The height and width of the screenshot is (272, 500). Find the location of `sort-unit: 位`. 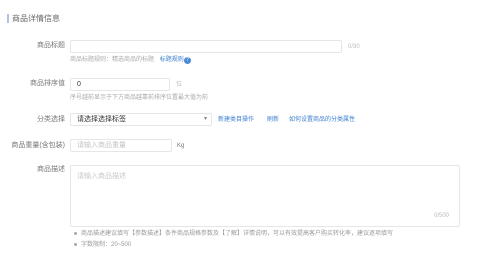

sort-unit: 位 is located at coordinates (179, 85).